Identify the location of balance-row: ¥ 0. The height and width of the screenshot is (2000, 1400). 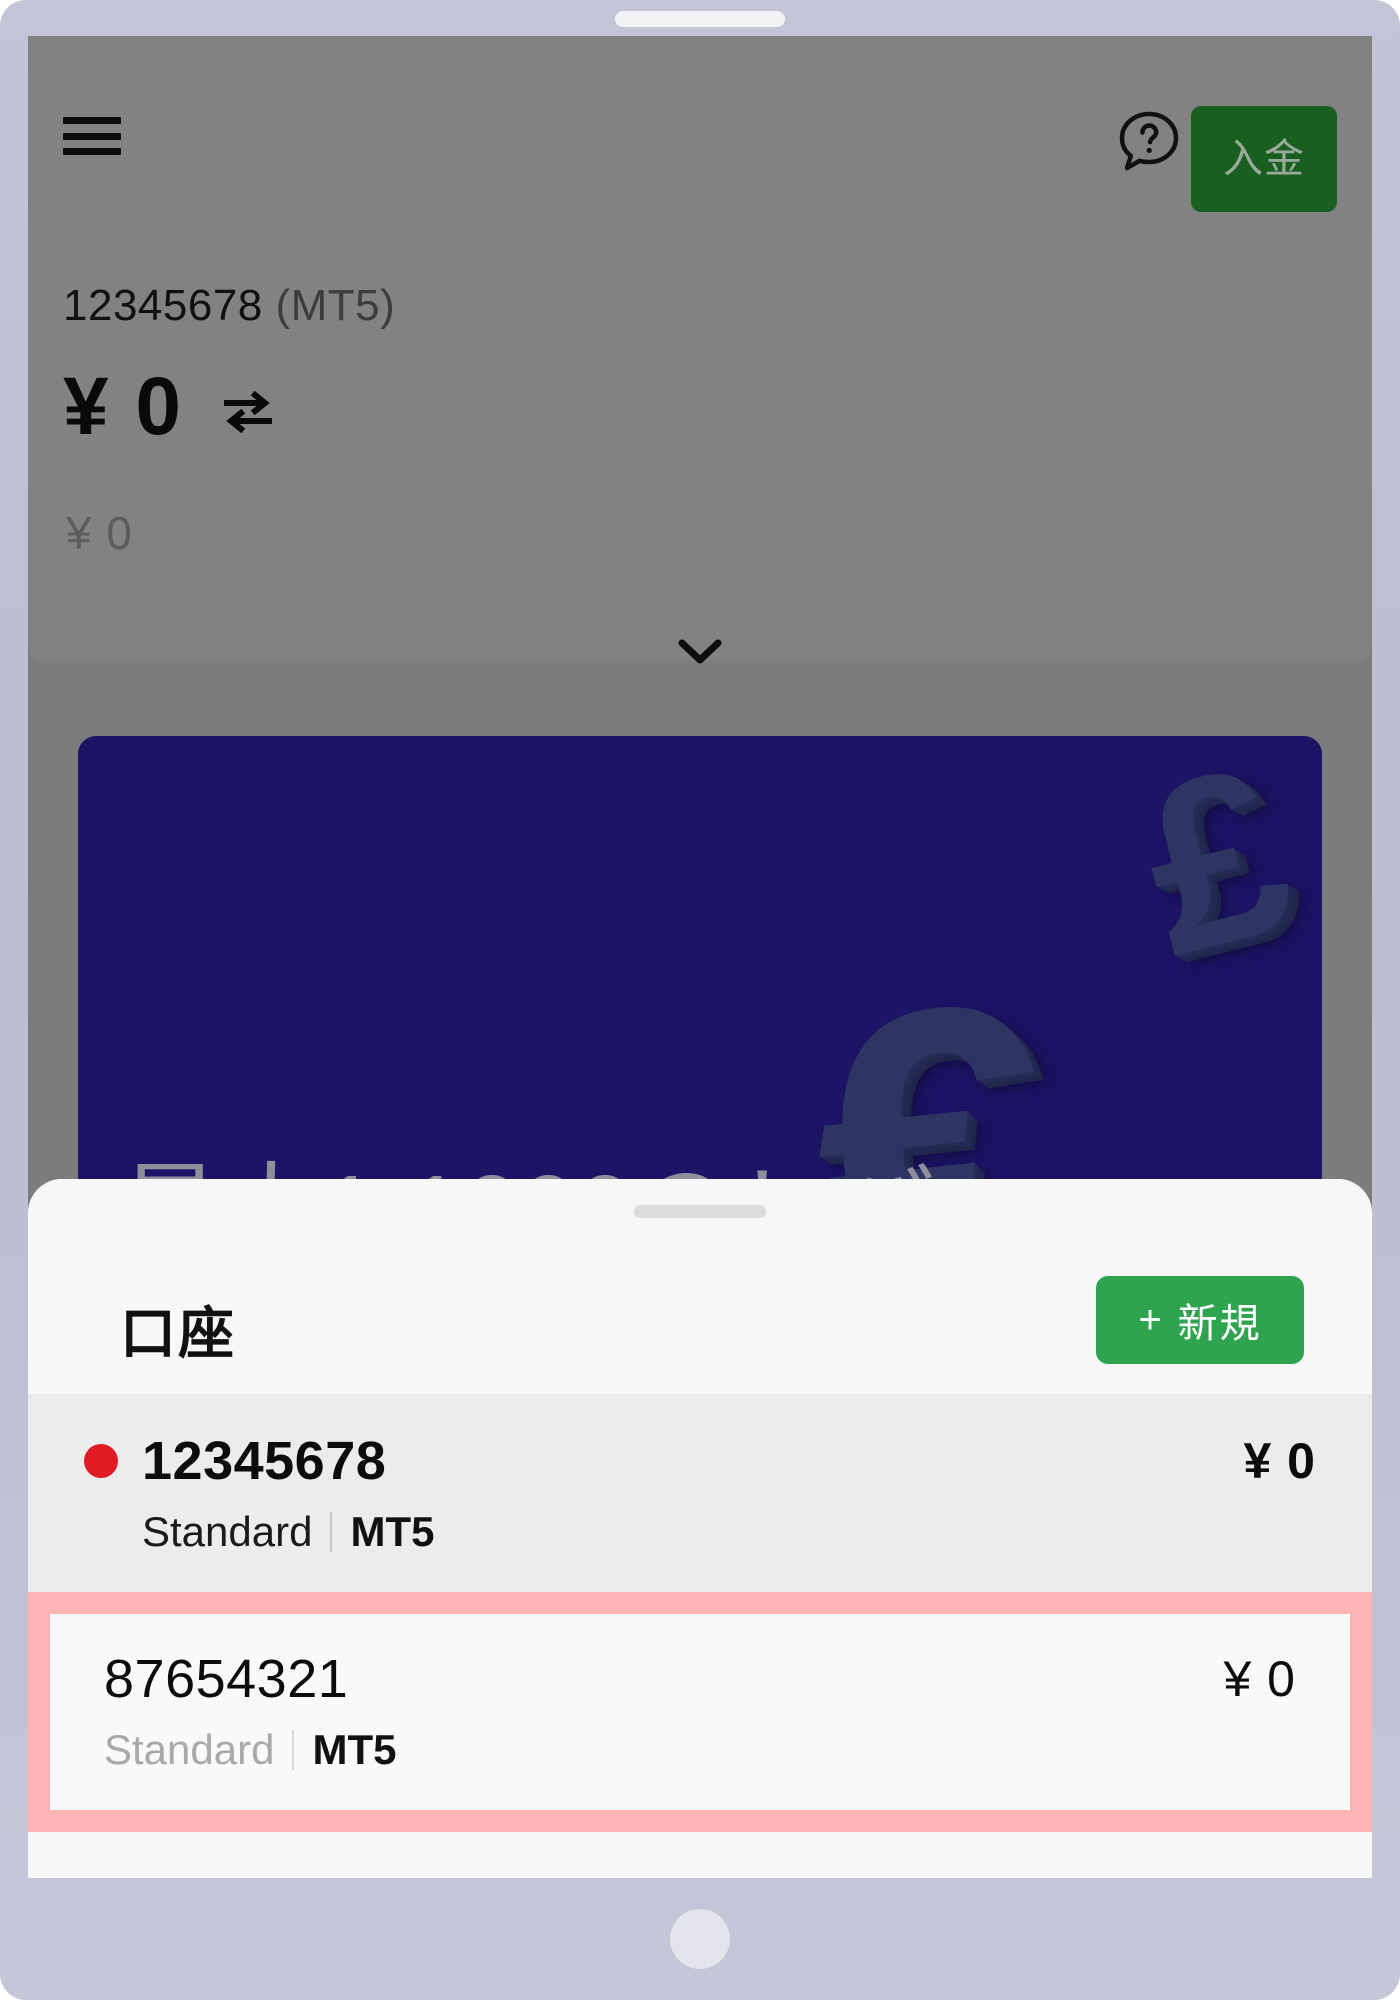
(169, 407).